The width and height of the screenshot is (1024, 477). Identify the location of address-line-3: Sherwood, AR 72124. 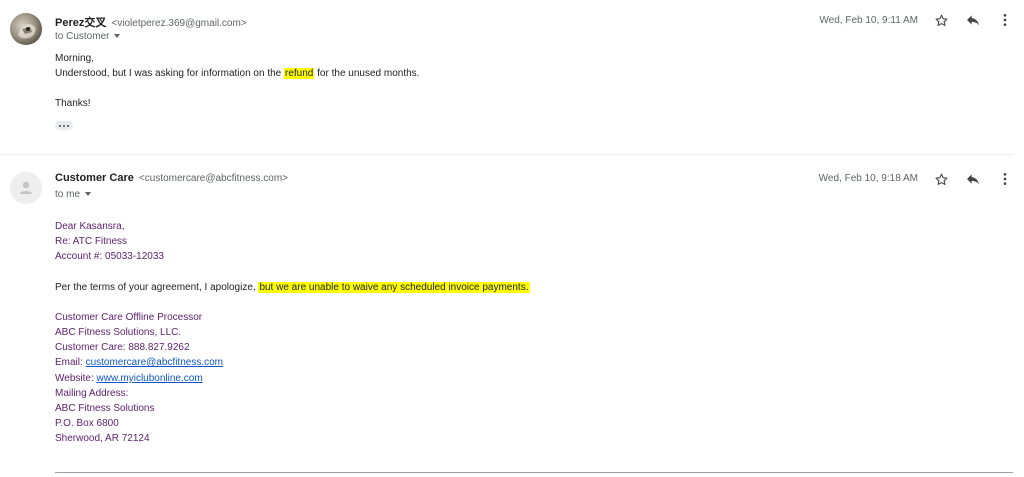
(102, 438).